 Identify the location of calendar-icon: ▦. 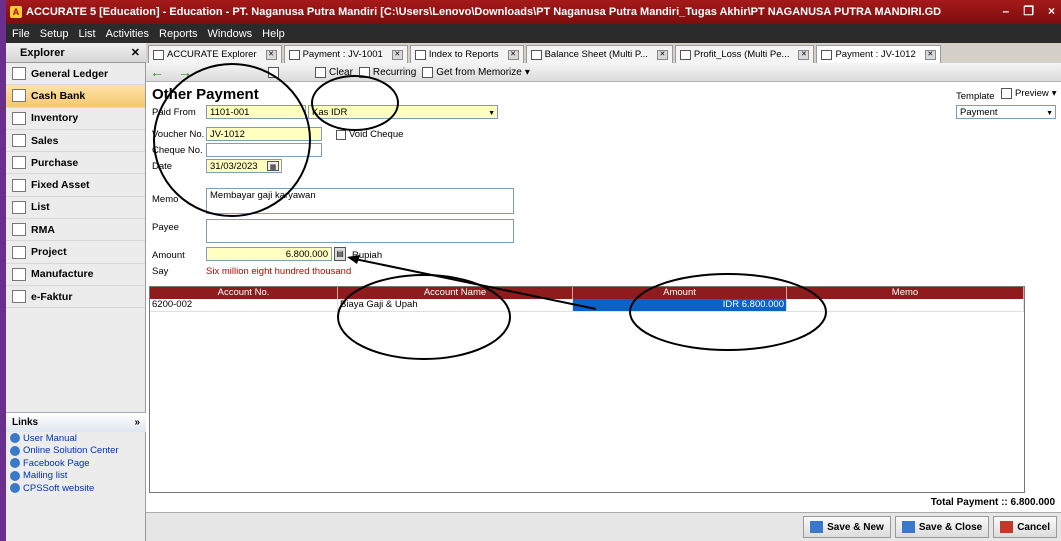
(273, 166).